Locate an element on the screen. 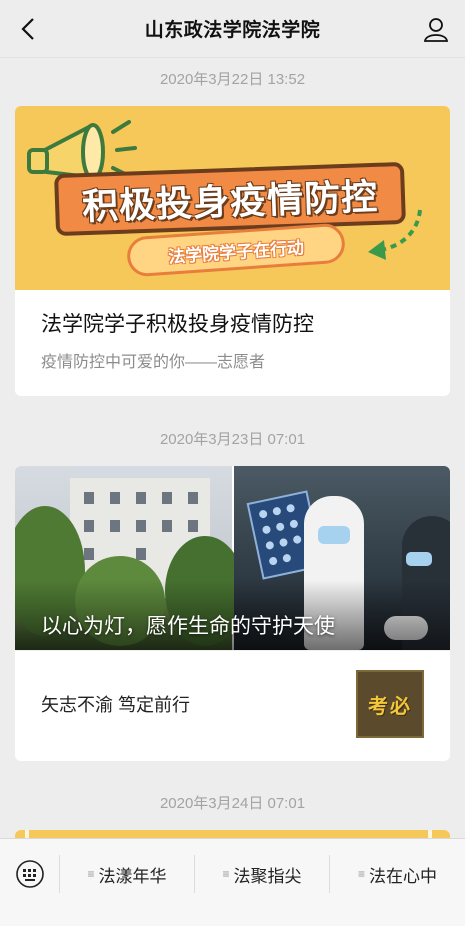 The image size is (465, 926). list-item-thumbnail: 考必 is located at coordinates (390, 704).